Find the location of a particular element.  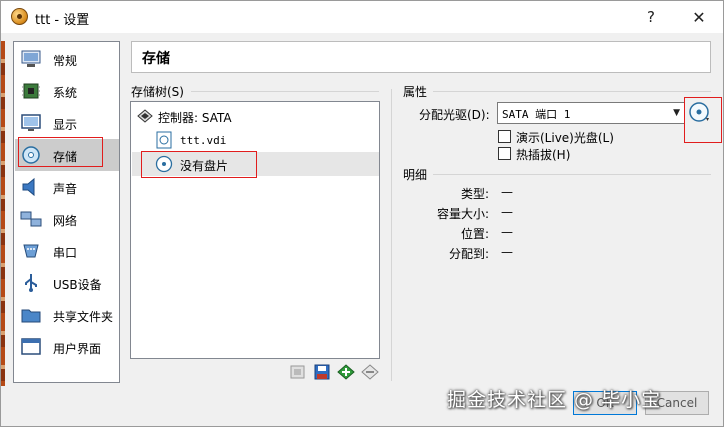

attributes-label: 属性 is located at coordinates (415, 92).